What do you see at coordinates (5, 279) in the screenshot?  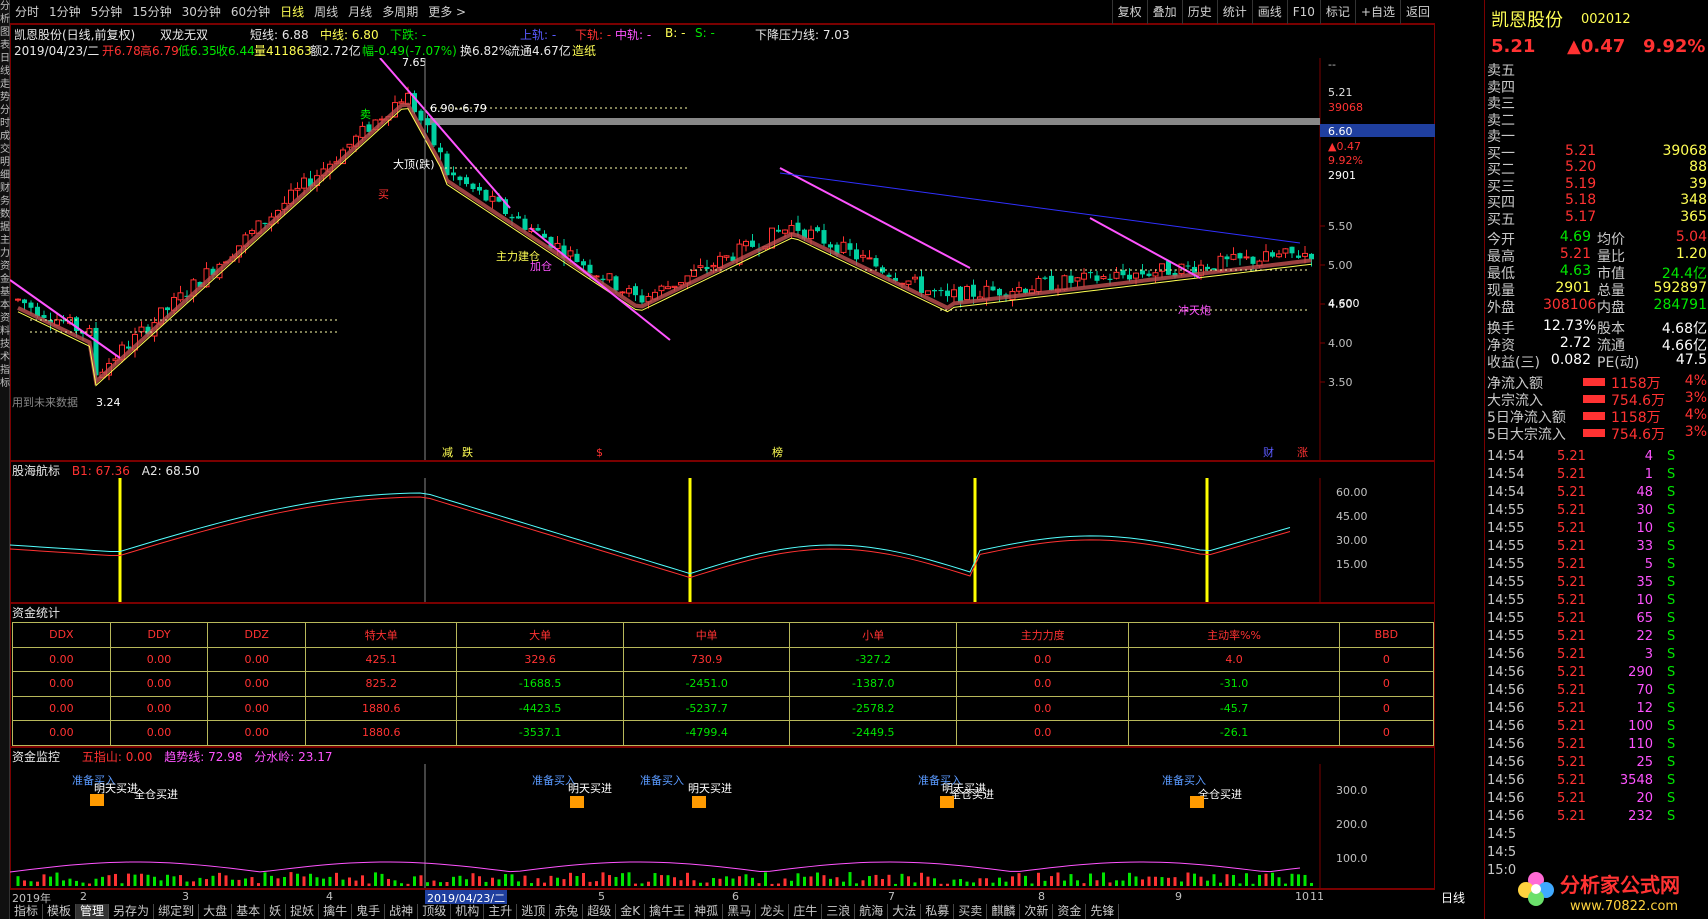 I see `left-strip-char: 金` at bounding box center [5, 279].